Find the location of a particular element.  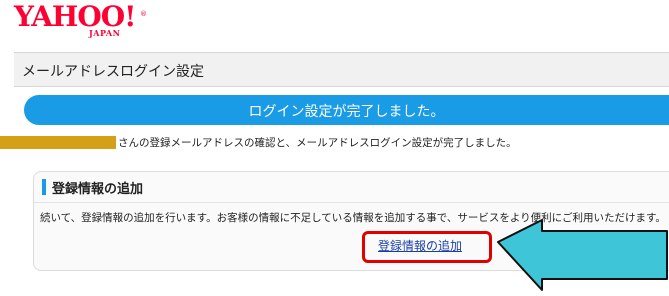

add-registration-info-link: 登録情報の追加 is located at coordinates (420, 245).